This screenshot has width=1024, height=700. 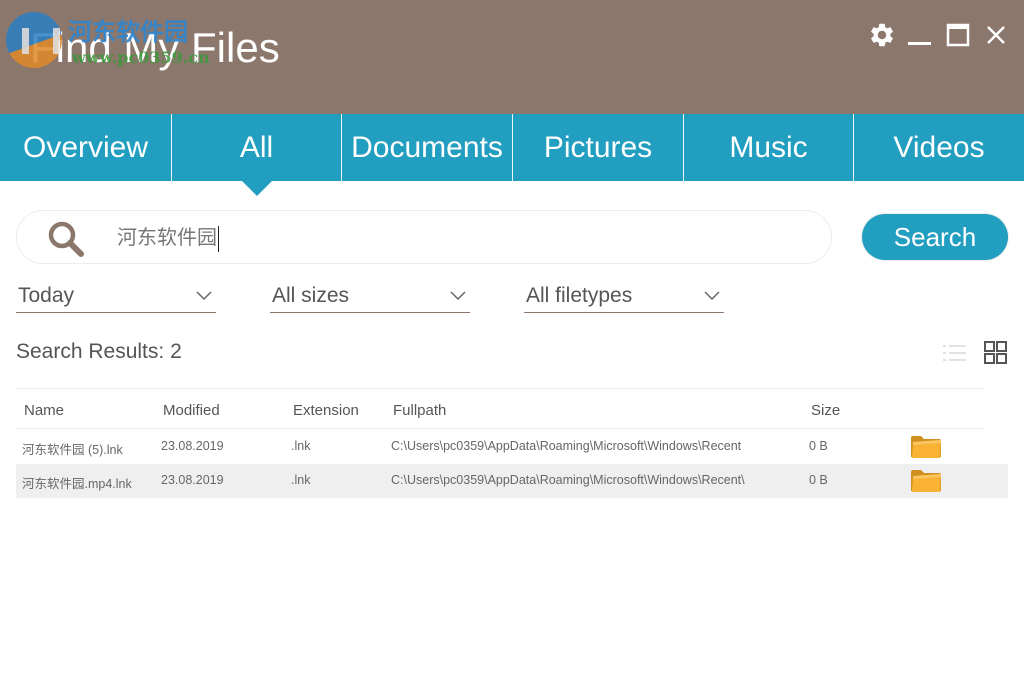 What do you see at coordinates (176, 351) in the screenshot?
I see `search-results-count: 2` at bounding box center [176, 351].